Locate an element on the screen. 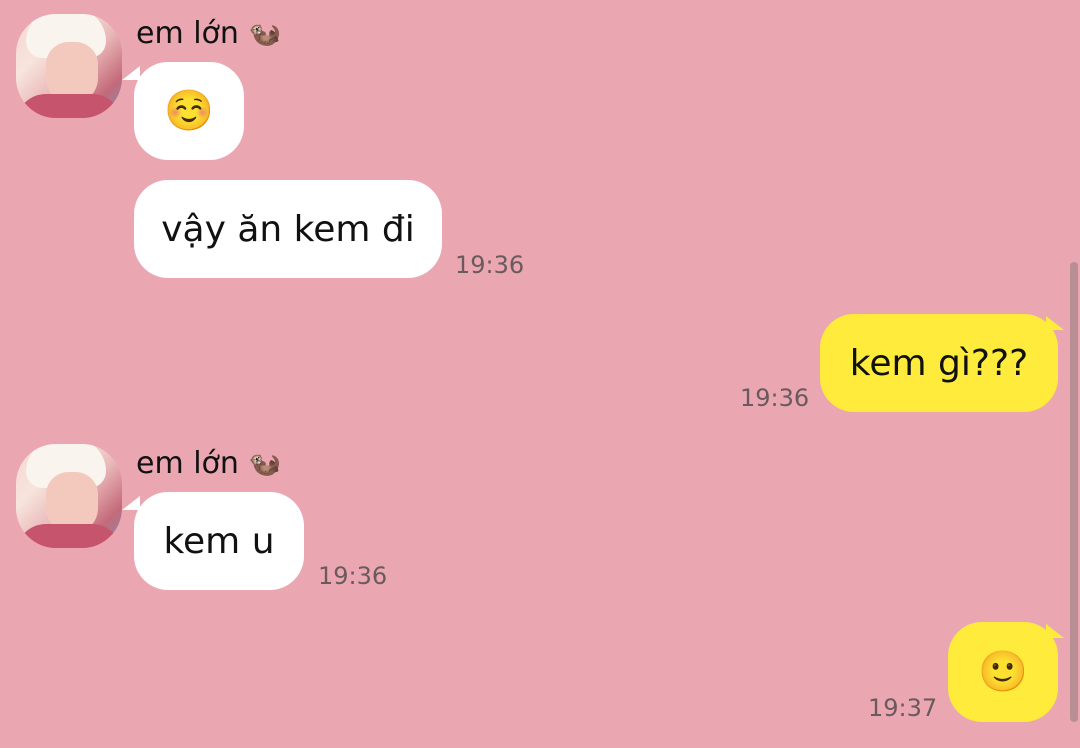 The width and height of the screenshot is (1080, 748). message-text: kem u is located at coordinates (219, 541).